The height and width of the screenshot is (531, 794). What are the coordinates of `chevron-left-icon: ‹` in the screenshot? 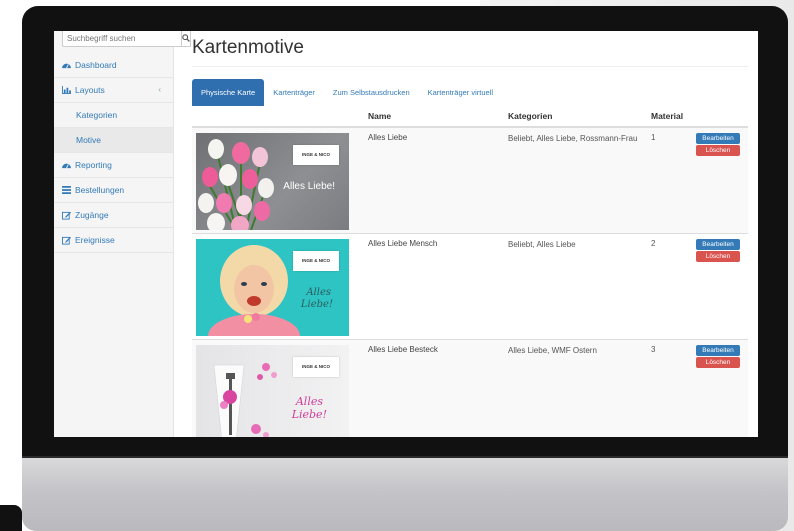 It's located at (159, 89).